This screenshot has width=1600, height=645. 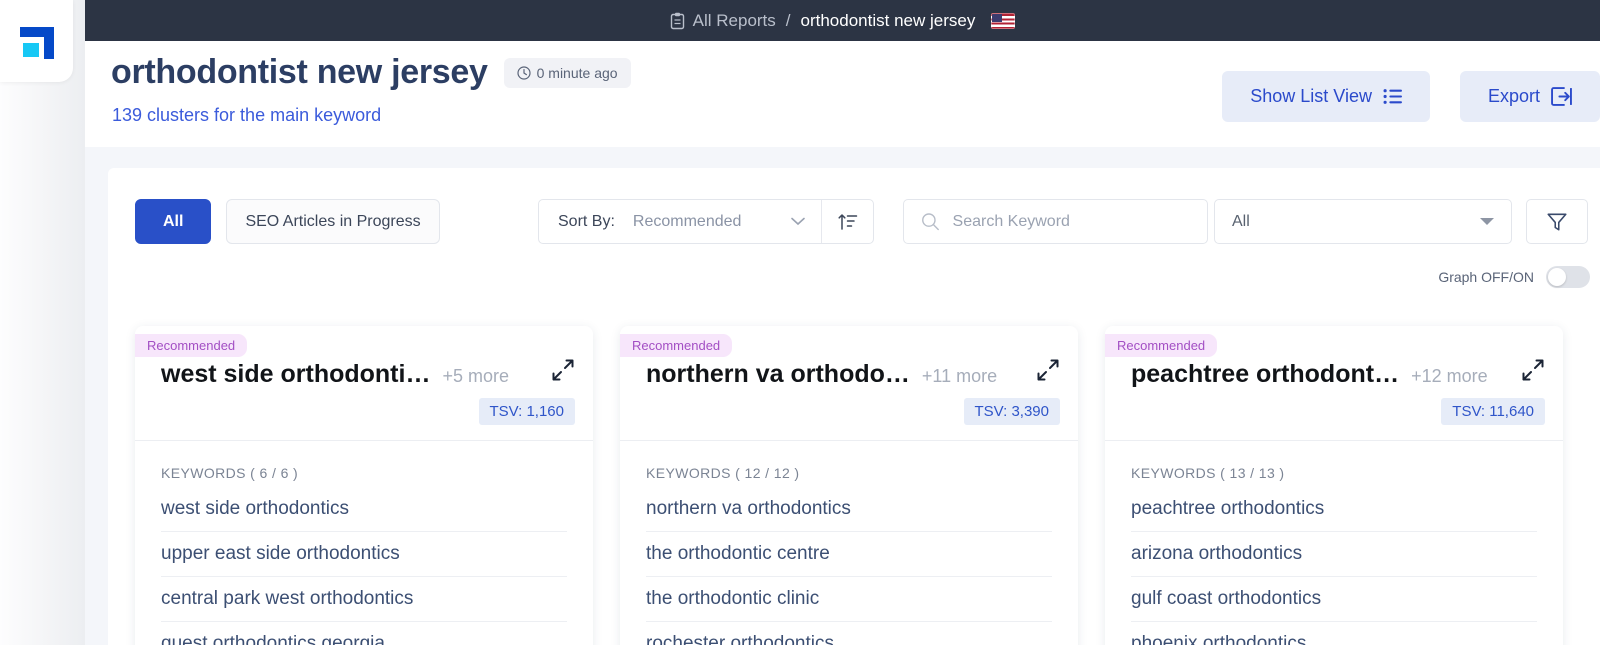 What do you see at coordinates (849, 512) in the screenshot?
I see `list-item: northern va orthodontics` at bounding box center [849, 512].